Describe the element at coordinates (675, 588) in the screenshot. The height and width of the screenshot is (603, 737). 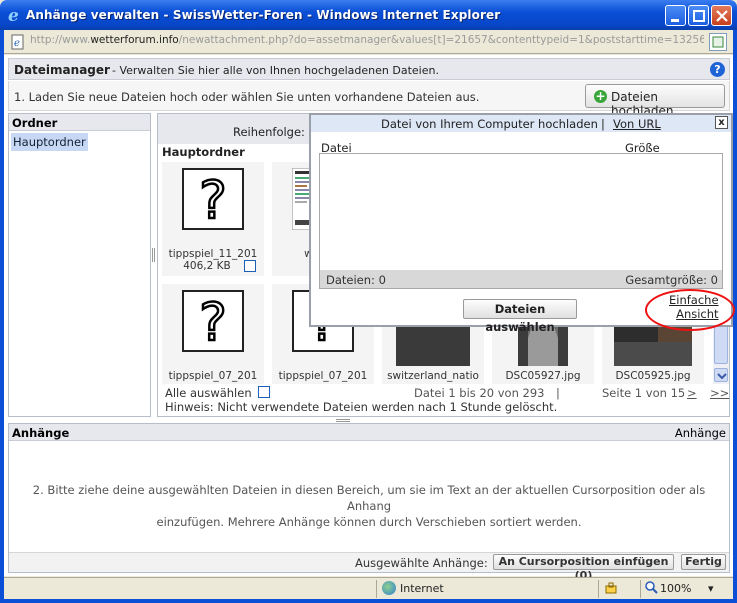
I see `zoom-level: 100%` at that location.